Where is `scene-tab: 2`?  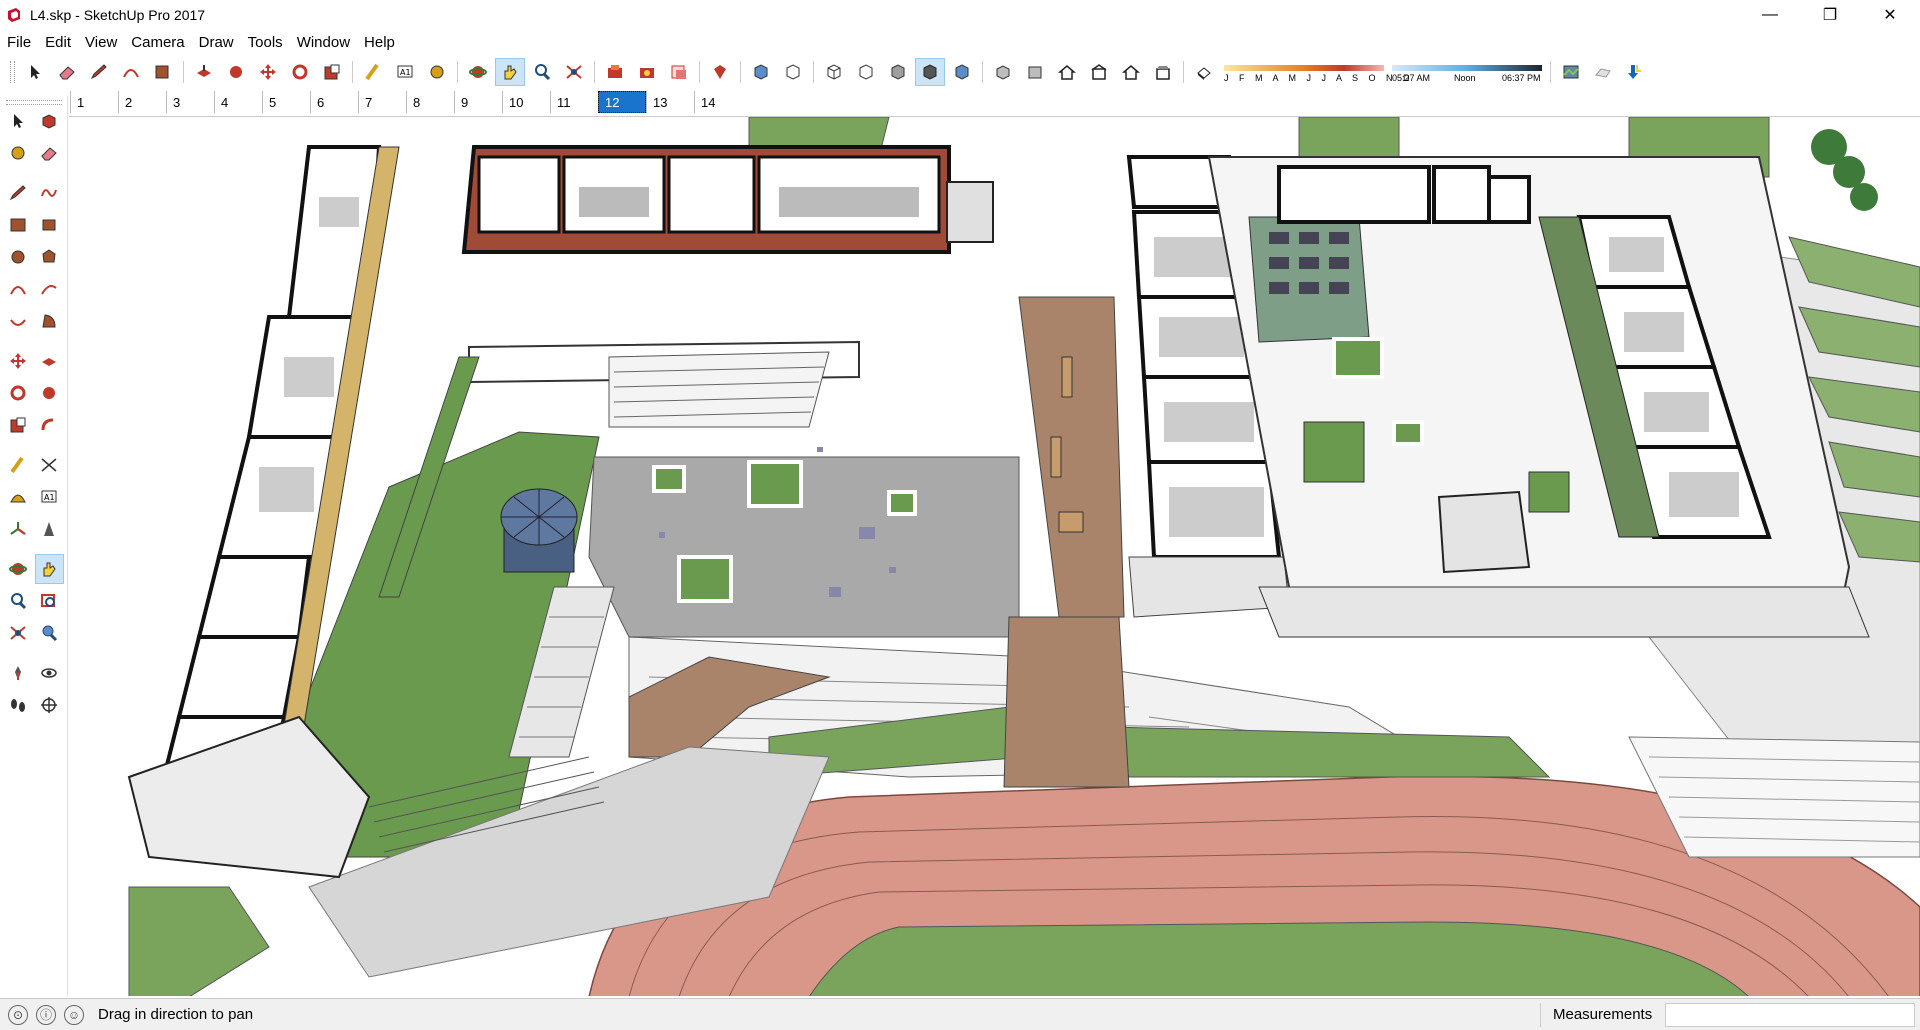 scene-tab: 2 is located at coordinates (142, 102).